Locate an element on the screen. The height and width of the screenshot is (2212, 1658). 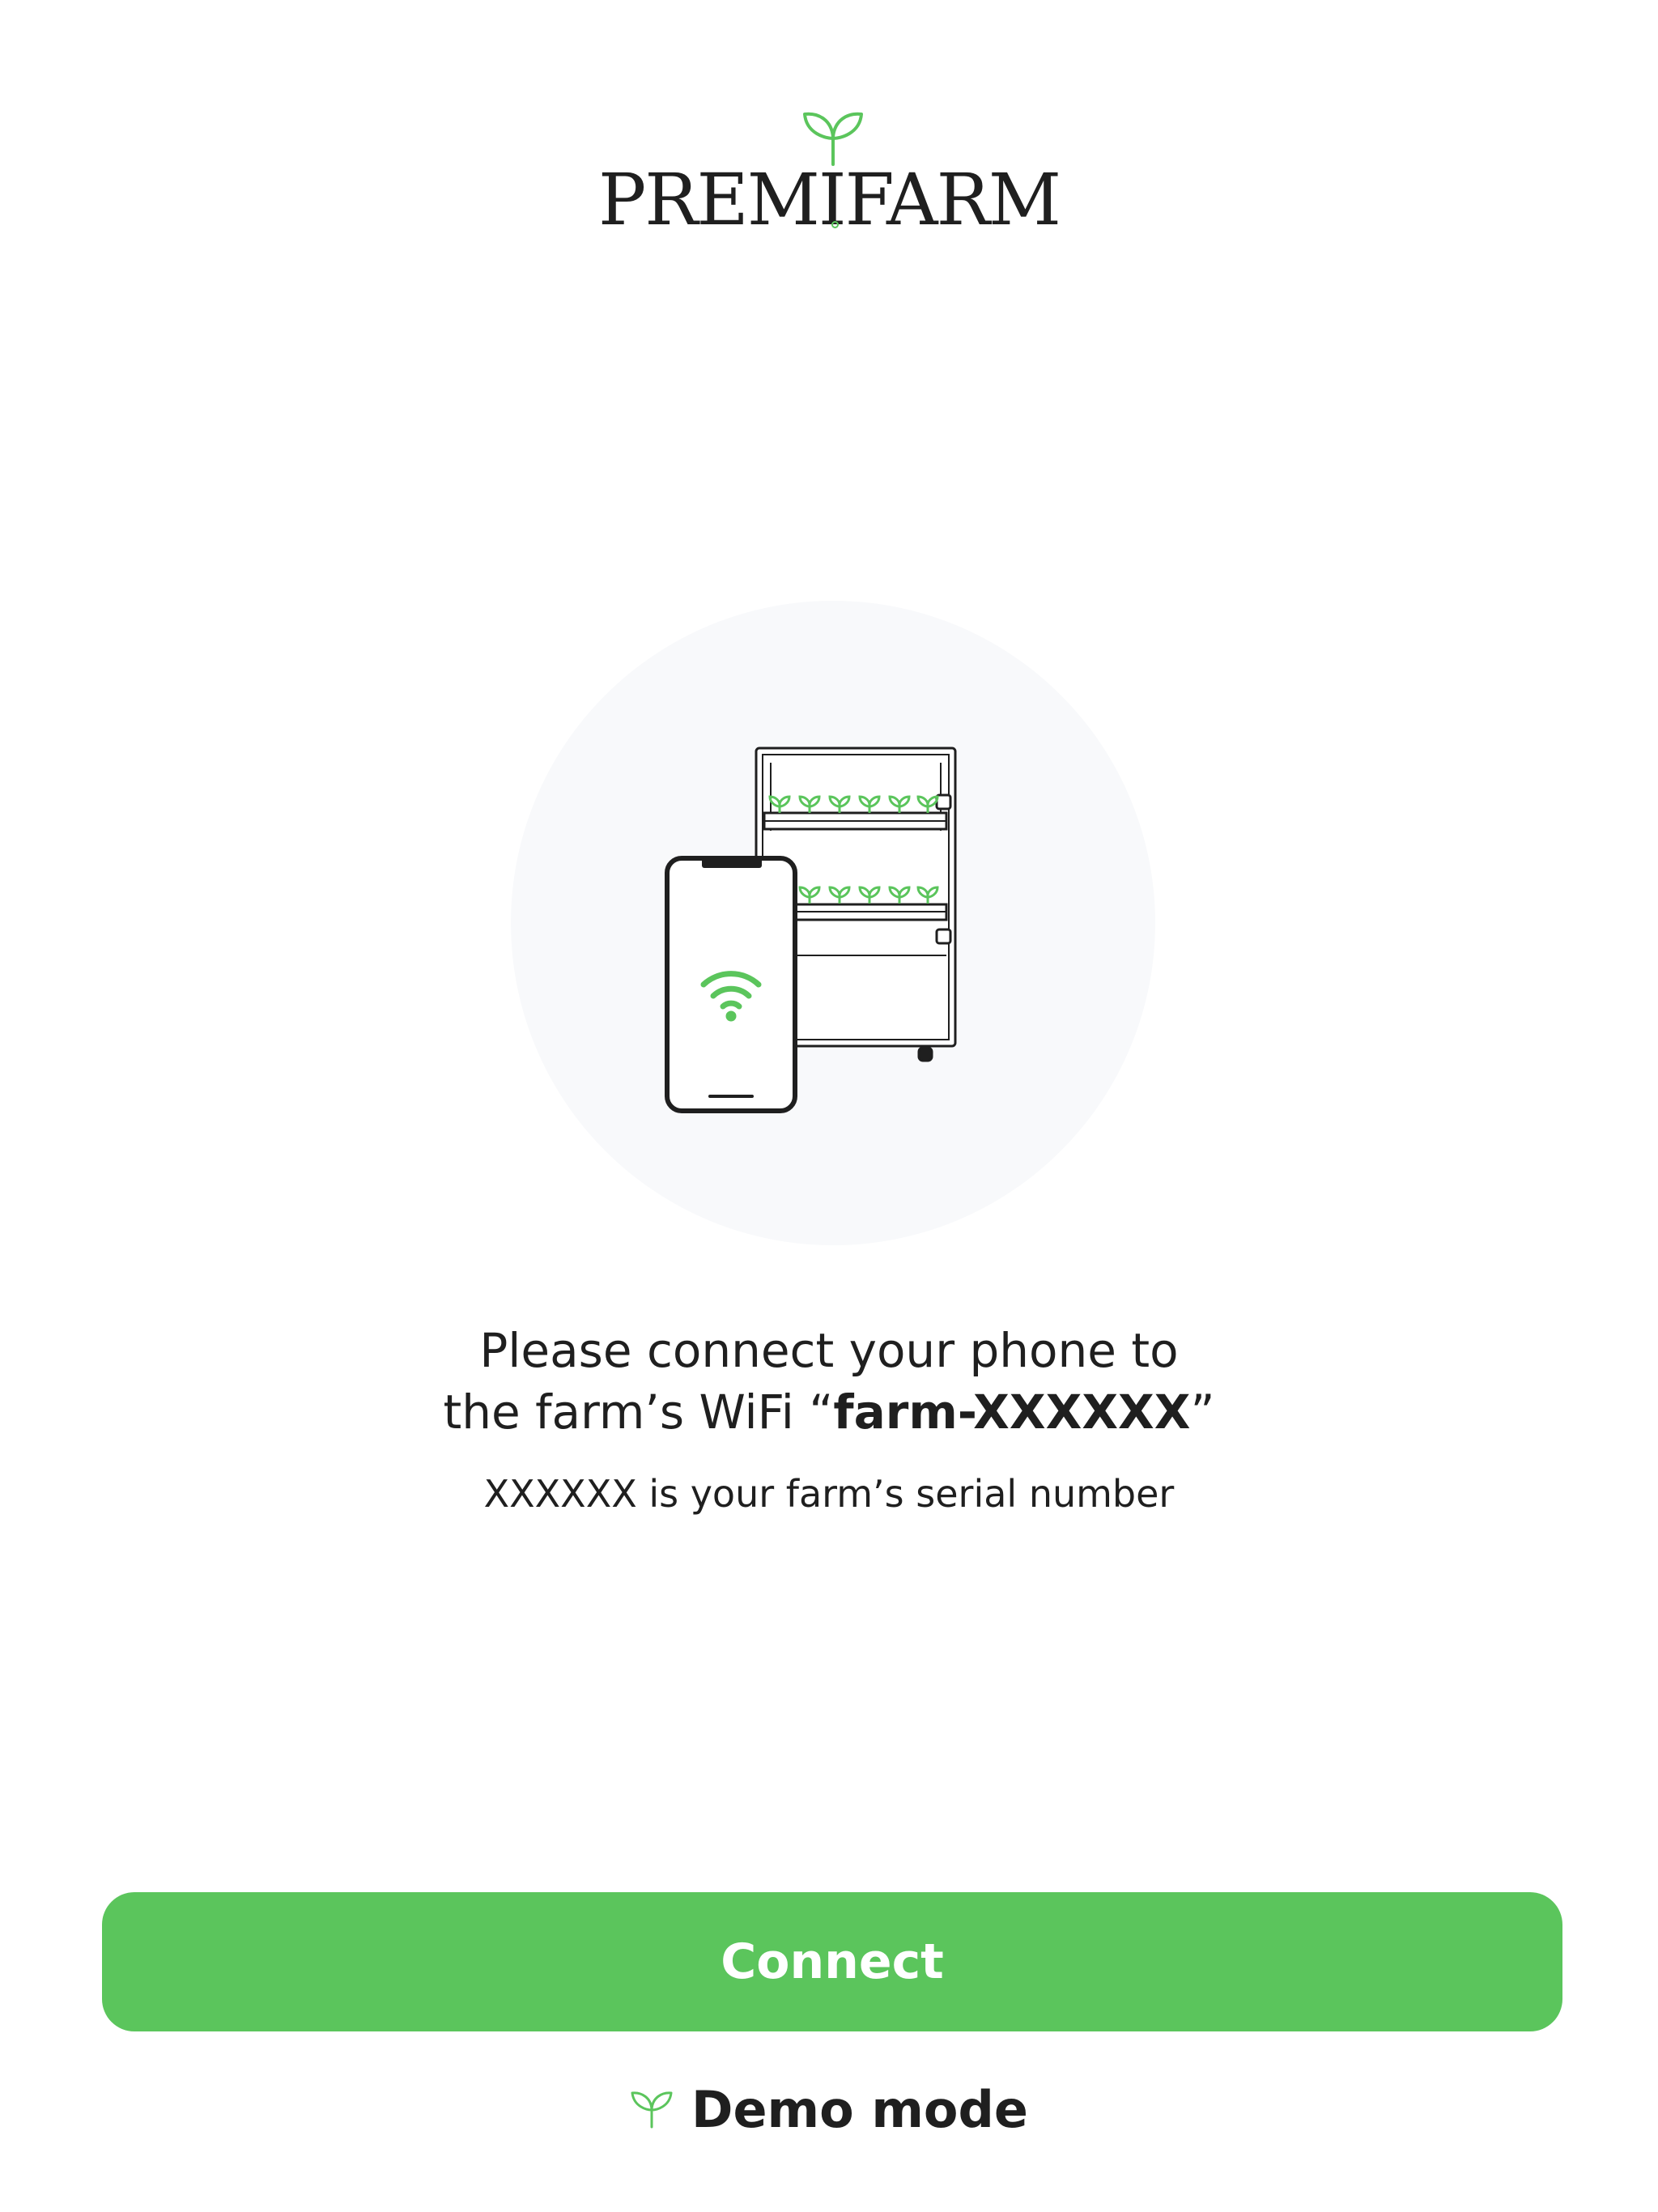
brand-logo: PREMIFARM is located at coordinates (829, 175).